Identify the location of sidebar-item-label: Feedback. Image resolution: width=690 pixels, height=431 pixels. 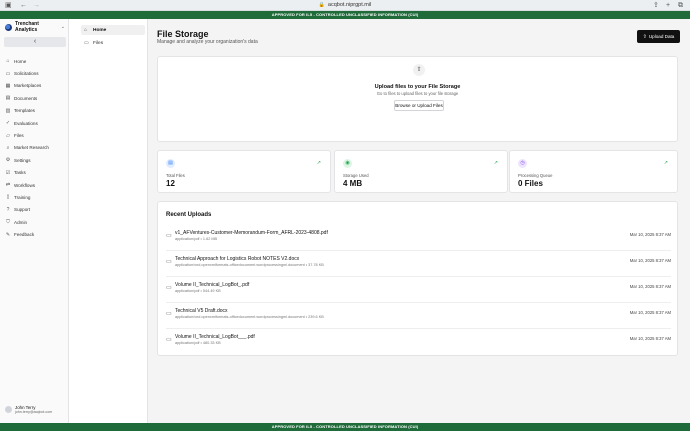
(24, 235).